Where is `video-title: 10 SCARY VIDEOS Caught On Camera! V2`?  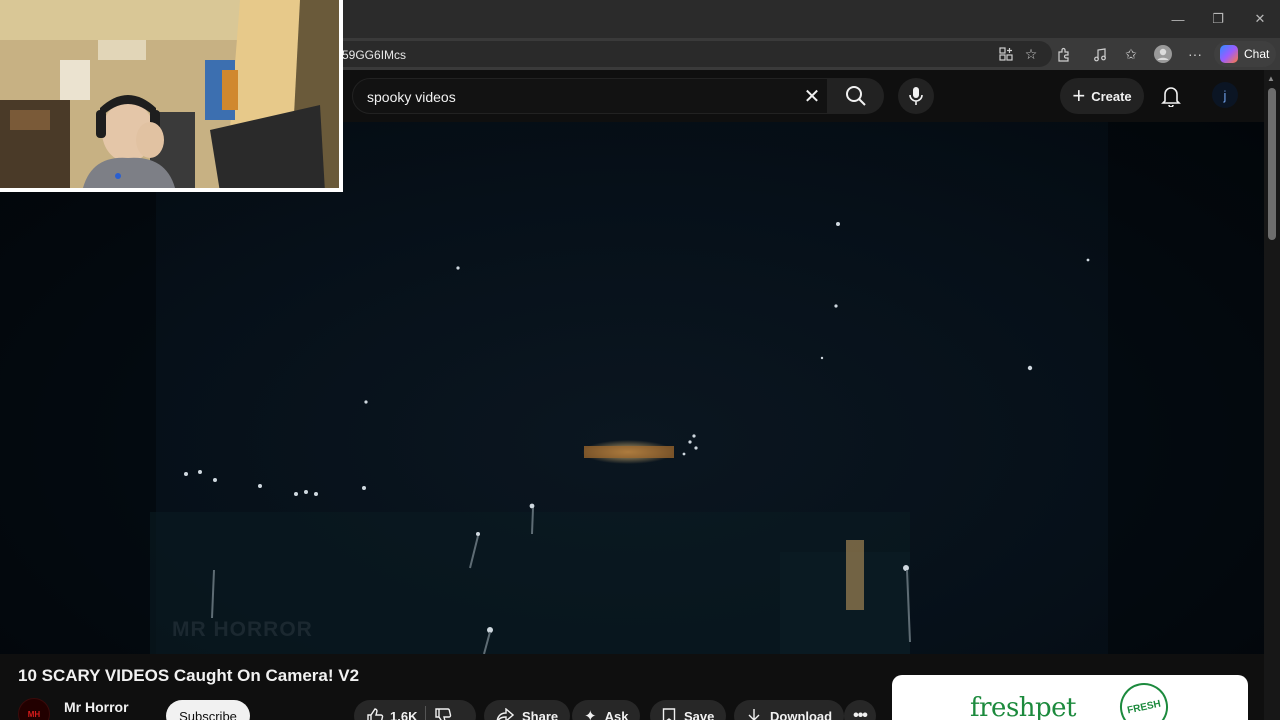
video-title: 10 SCARY VIDEOS Caught On Camera! V2 is located at coordinates (189, 675).